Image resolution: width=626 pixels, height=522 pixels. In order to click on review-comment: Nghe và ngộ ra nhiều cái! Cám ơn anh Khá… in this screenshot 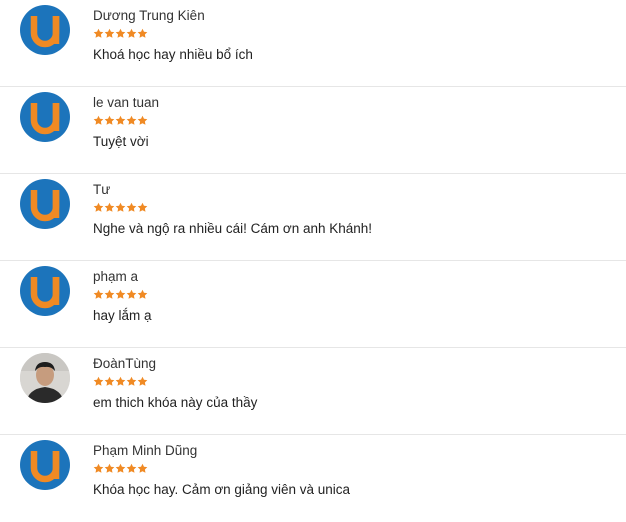, I will do `click(233, 228)`.